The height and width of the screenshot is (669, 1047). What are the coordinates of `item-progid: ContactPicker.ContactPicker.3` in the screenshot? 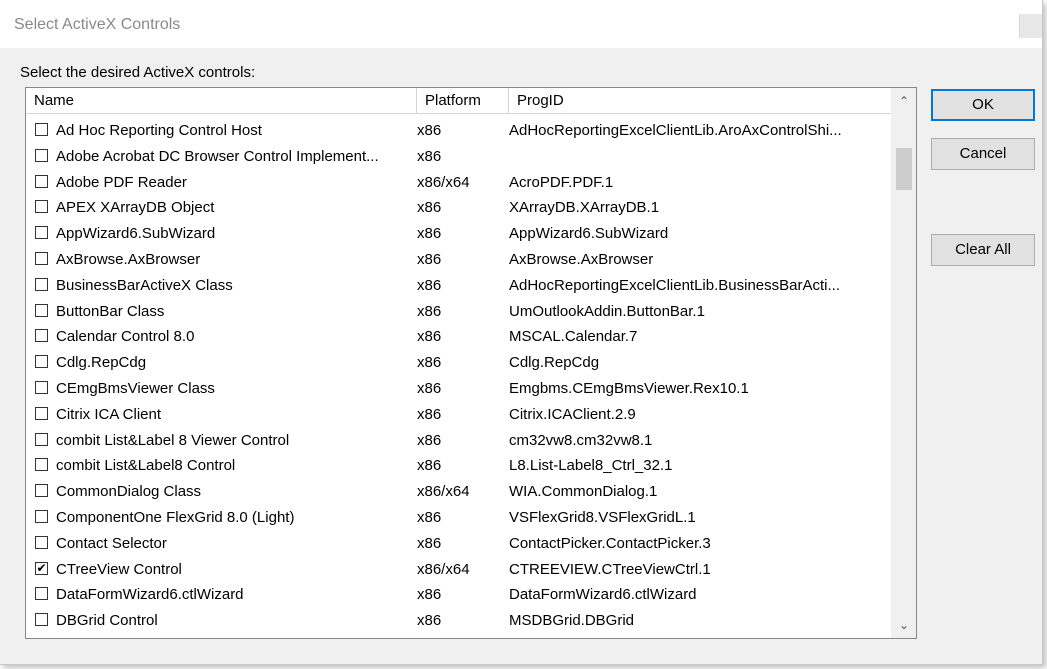 It's located at (610, 543).